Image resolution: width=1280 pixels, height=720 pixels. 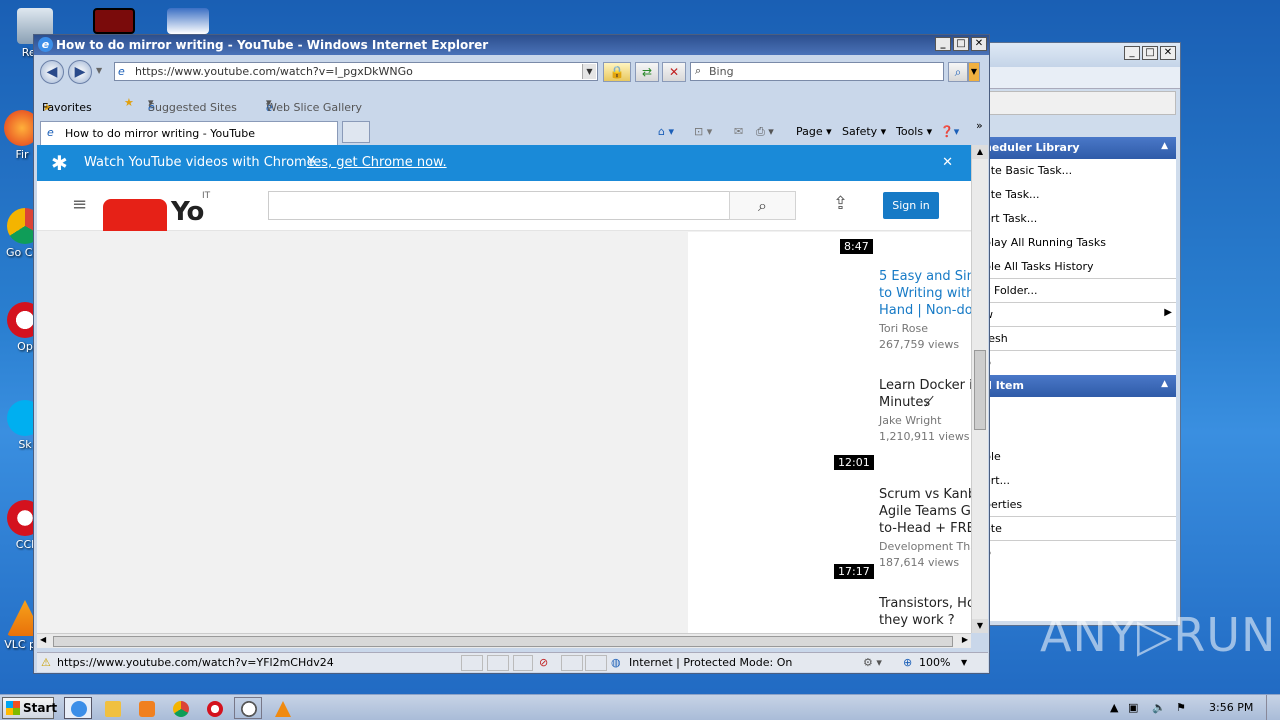 I want to click on desktop-icon-acrobat, so click(x=114, y=22).